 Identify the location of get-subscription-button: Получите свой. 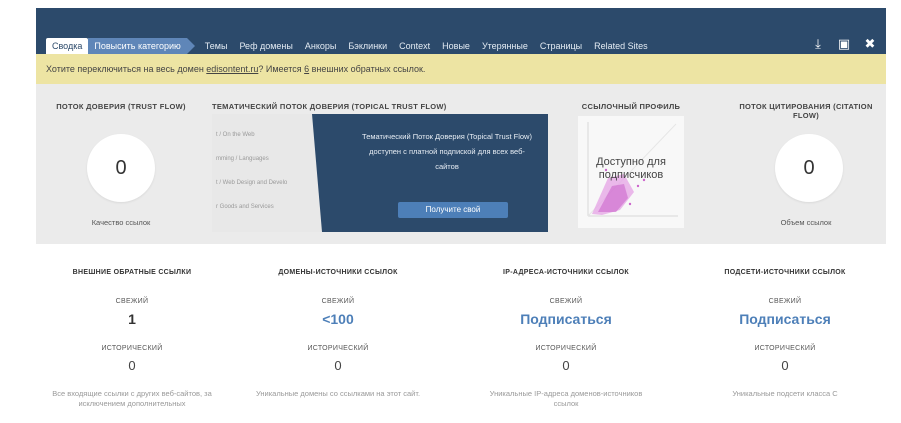
(453, 210).